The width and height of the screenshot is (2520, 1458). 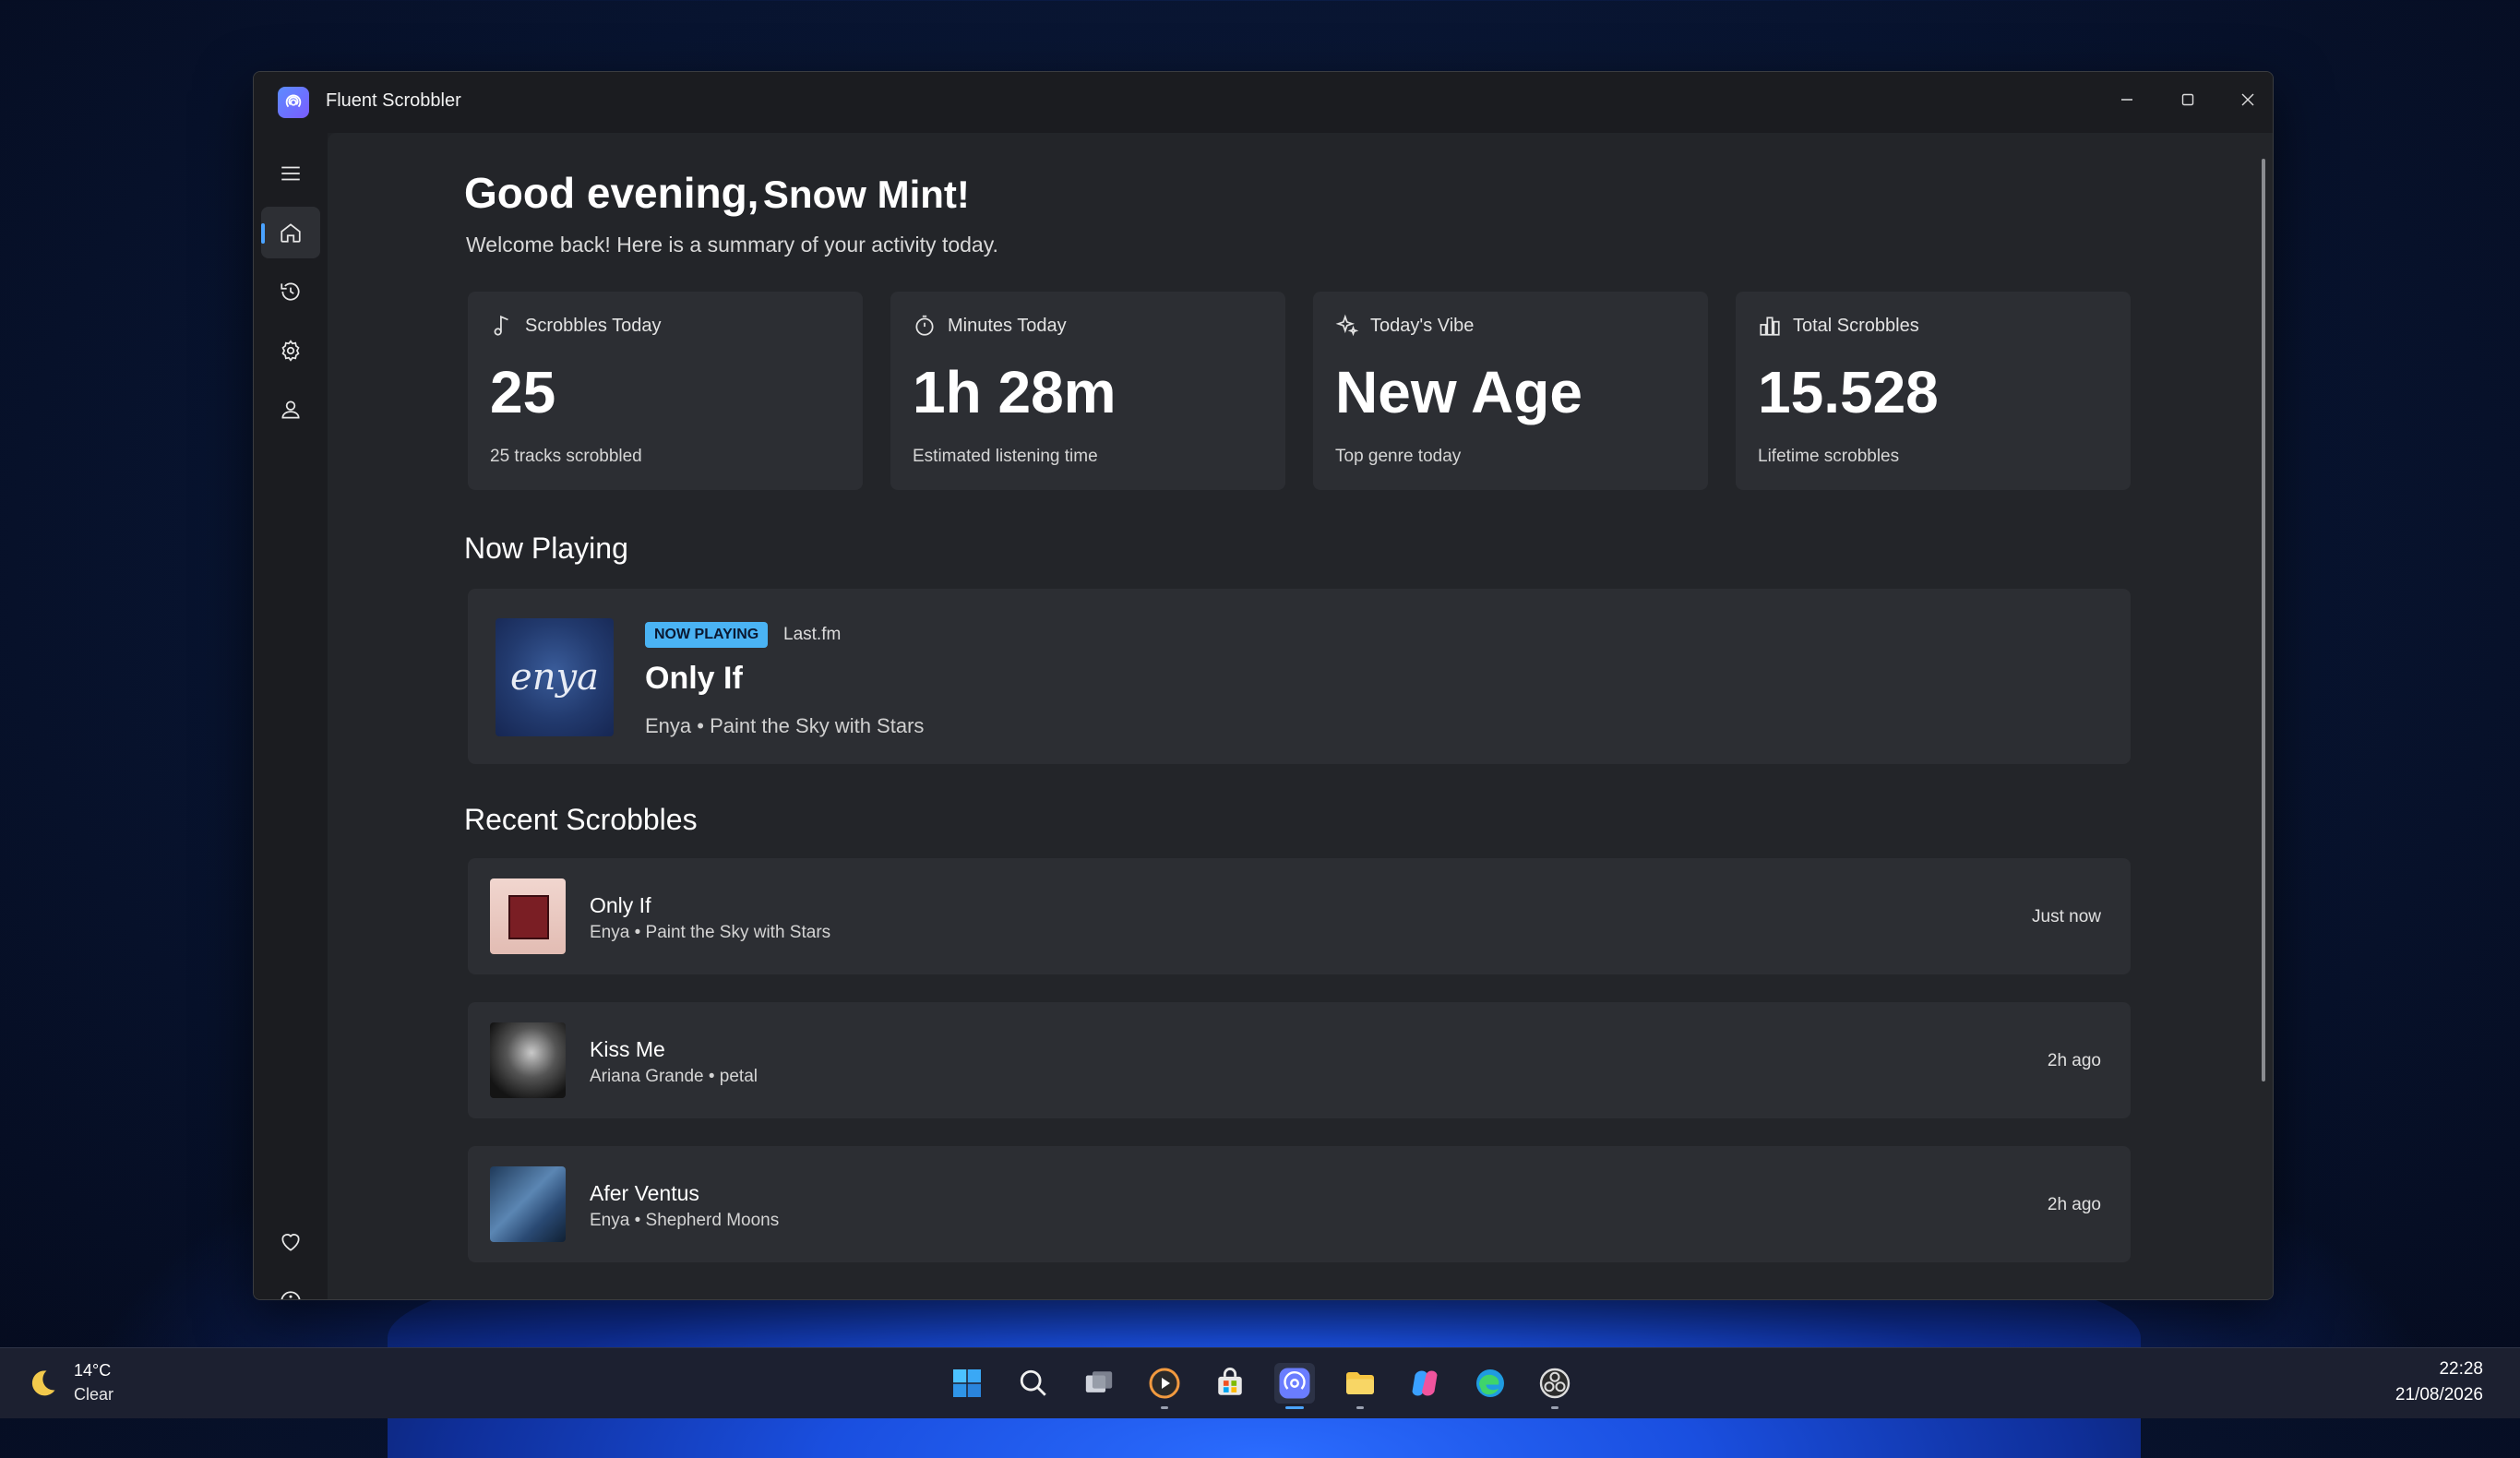 What do you see at coordinates (924, 326) in the screenshot?
I see `timer-icon` at bounding box center [924, 326].